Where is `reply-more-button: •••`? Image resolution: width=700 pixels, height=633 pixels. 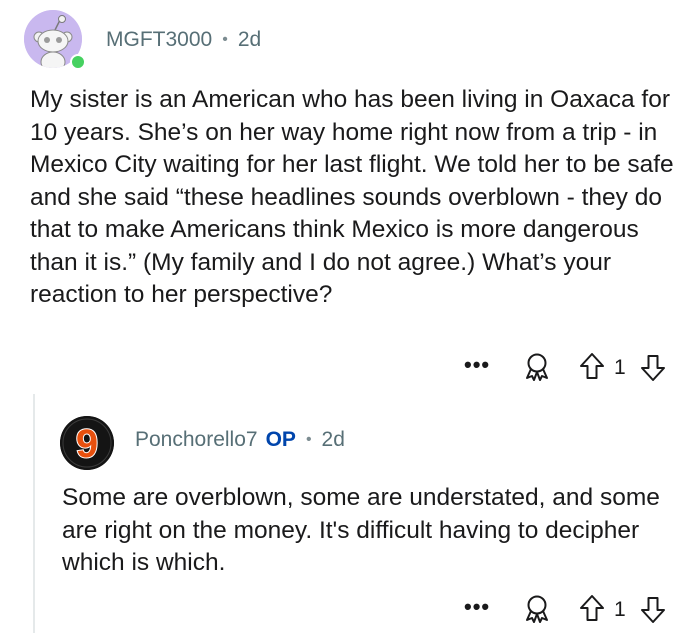
reply-more-button: ••• is located at coordinates (477, 607).